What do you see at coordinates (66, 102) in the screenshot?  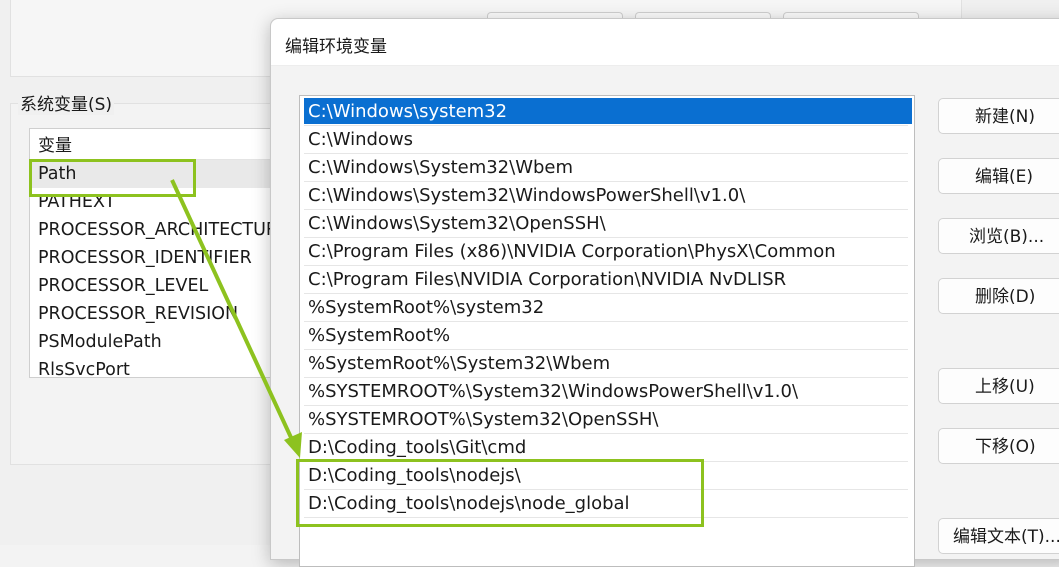 I see `system-variables-label: 系统变量(S)` at bounding box center [66, 102].